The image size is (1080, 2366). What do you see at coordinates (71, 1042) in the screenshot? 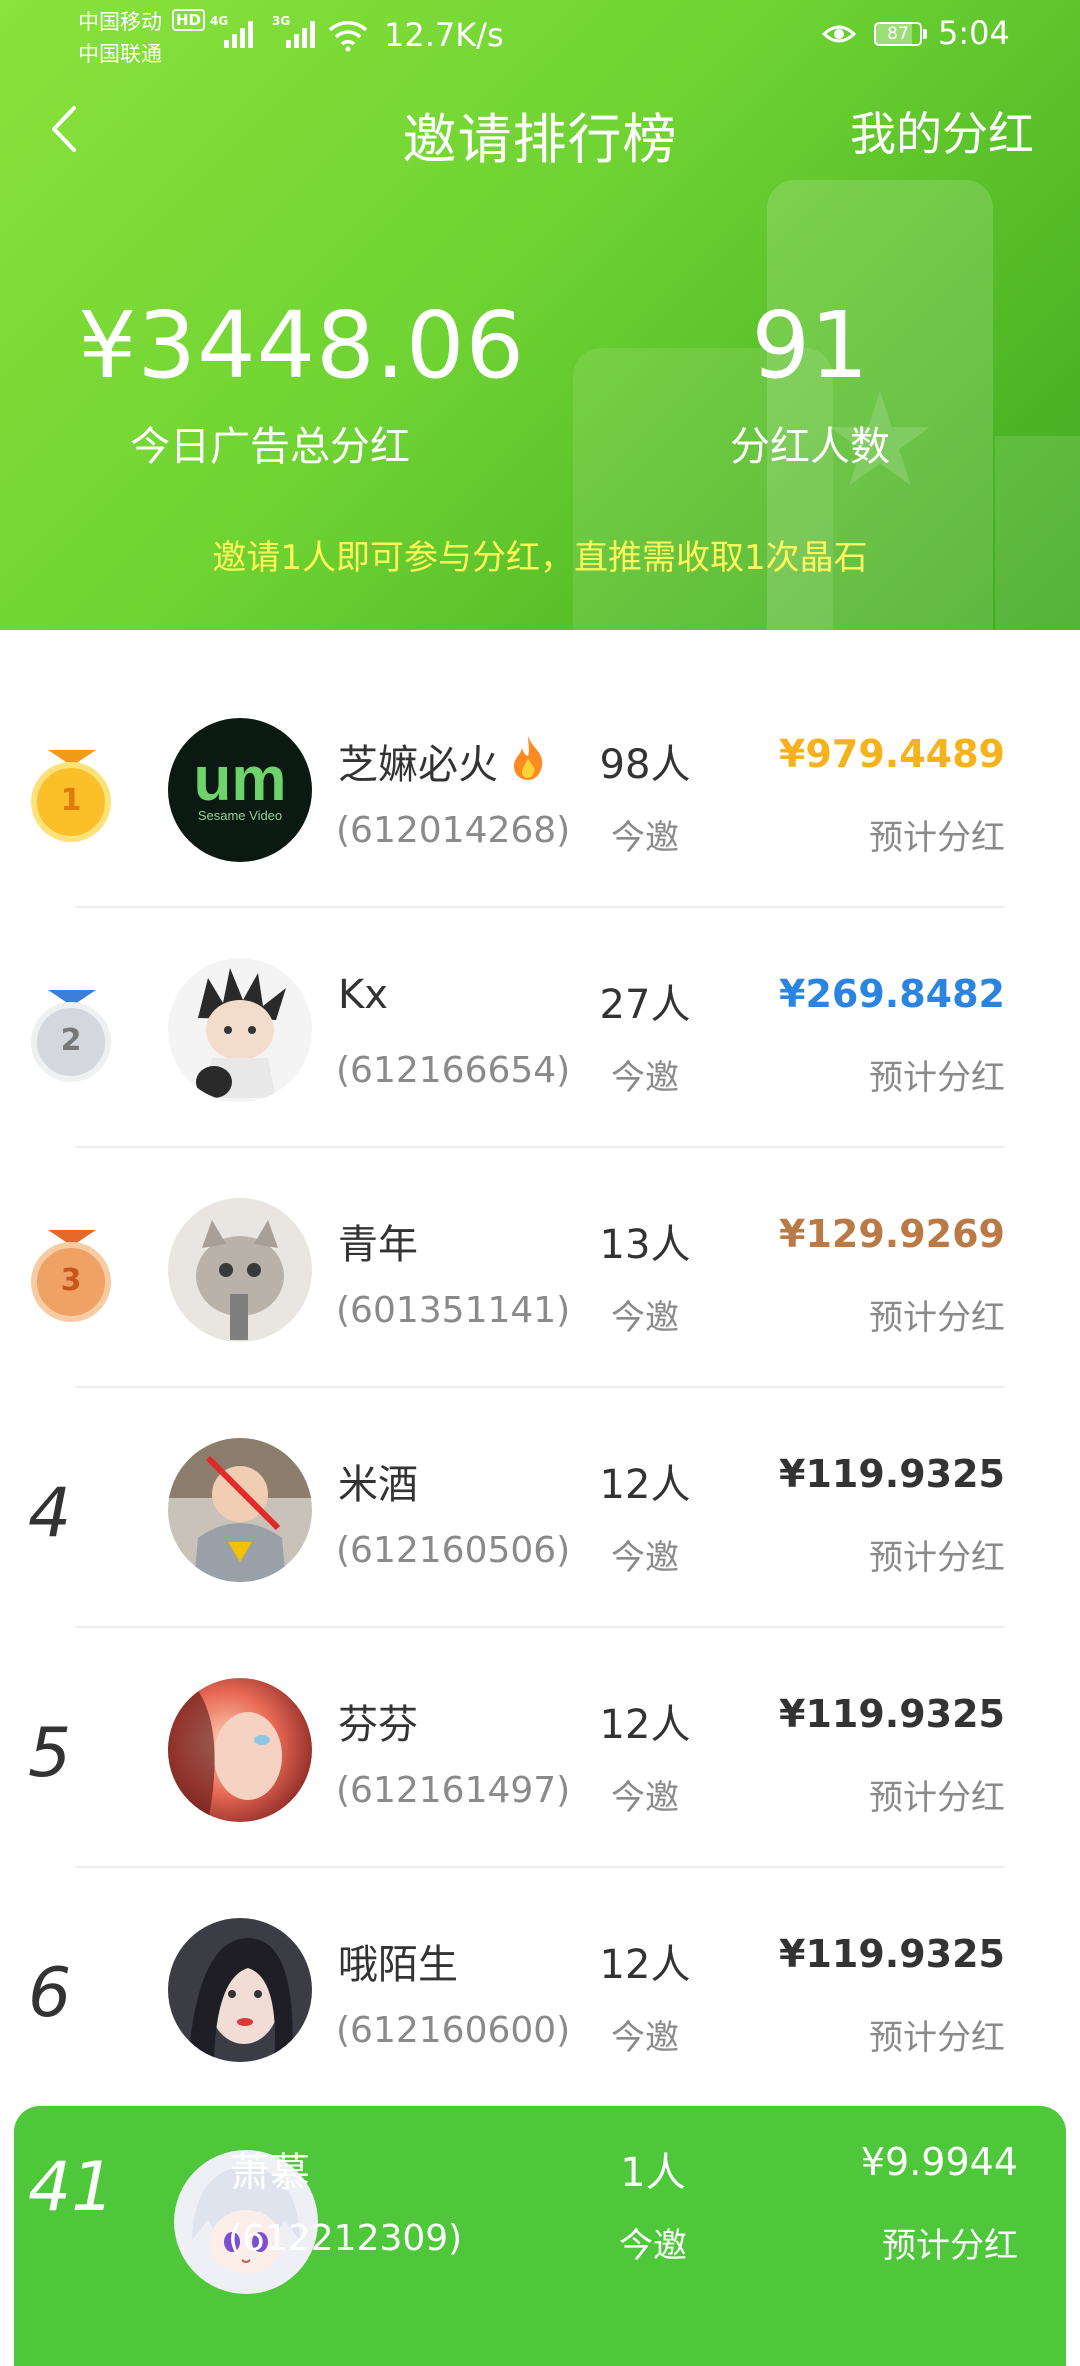
I see `rank-label: 2` at bounding box center [71, 1042].